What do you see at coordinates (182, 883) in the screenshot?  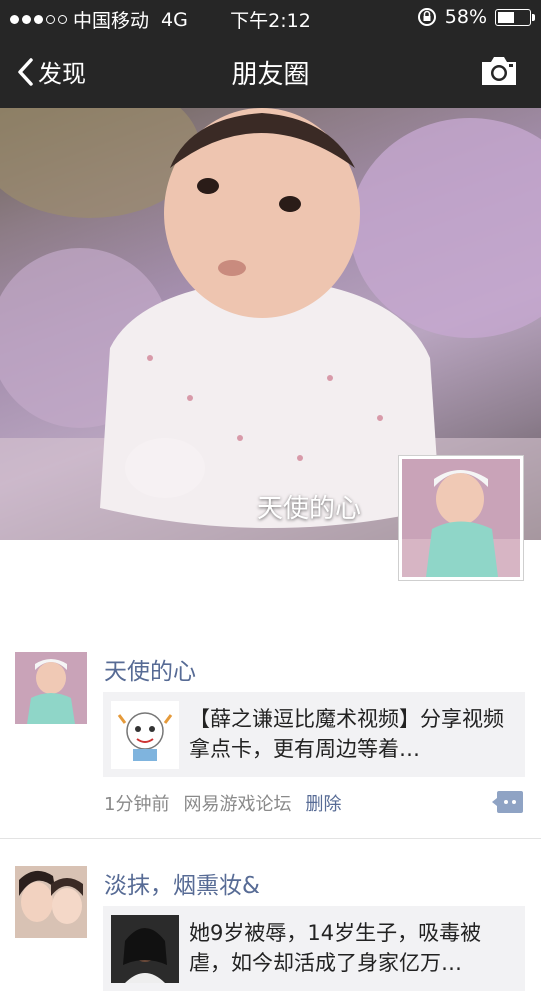 I see `post-author-name: 淡抹，烟熏妆&` at bounding box center [182, 883].